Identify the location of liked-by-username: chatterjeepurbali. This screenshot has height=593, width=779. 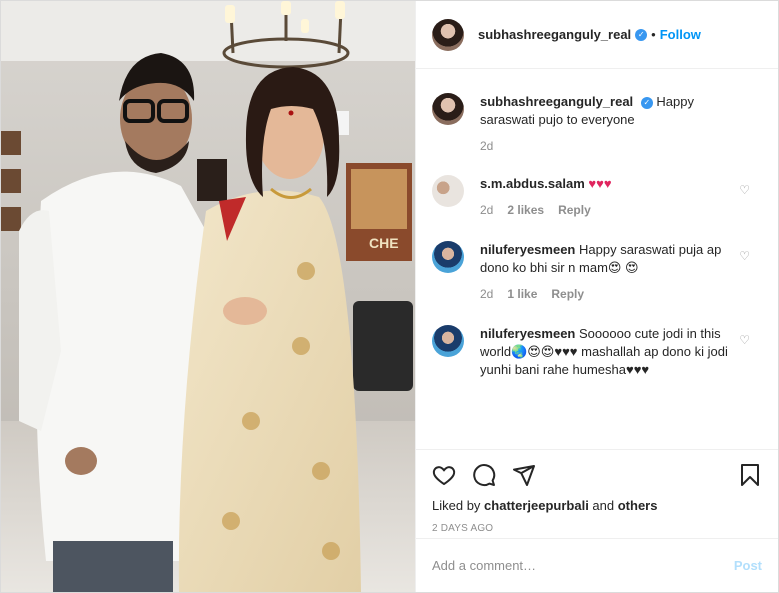
(536, 505).